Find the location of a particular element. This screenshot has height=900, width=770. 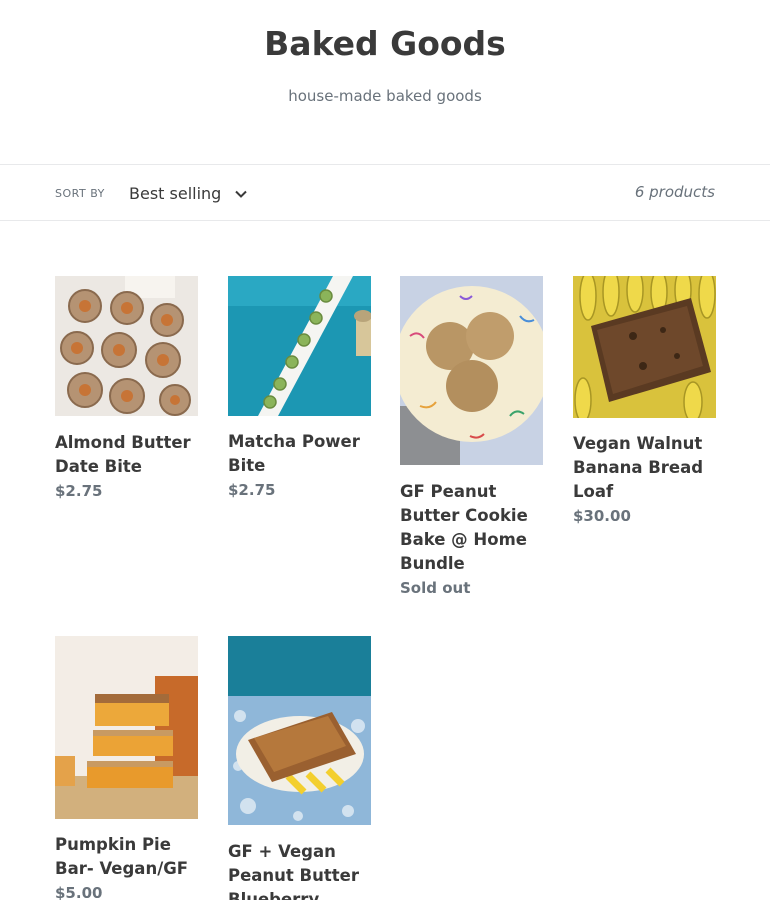

product-price: $5.00 is located at coordinates (79, 892).